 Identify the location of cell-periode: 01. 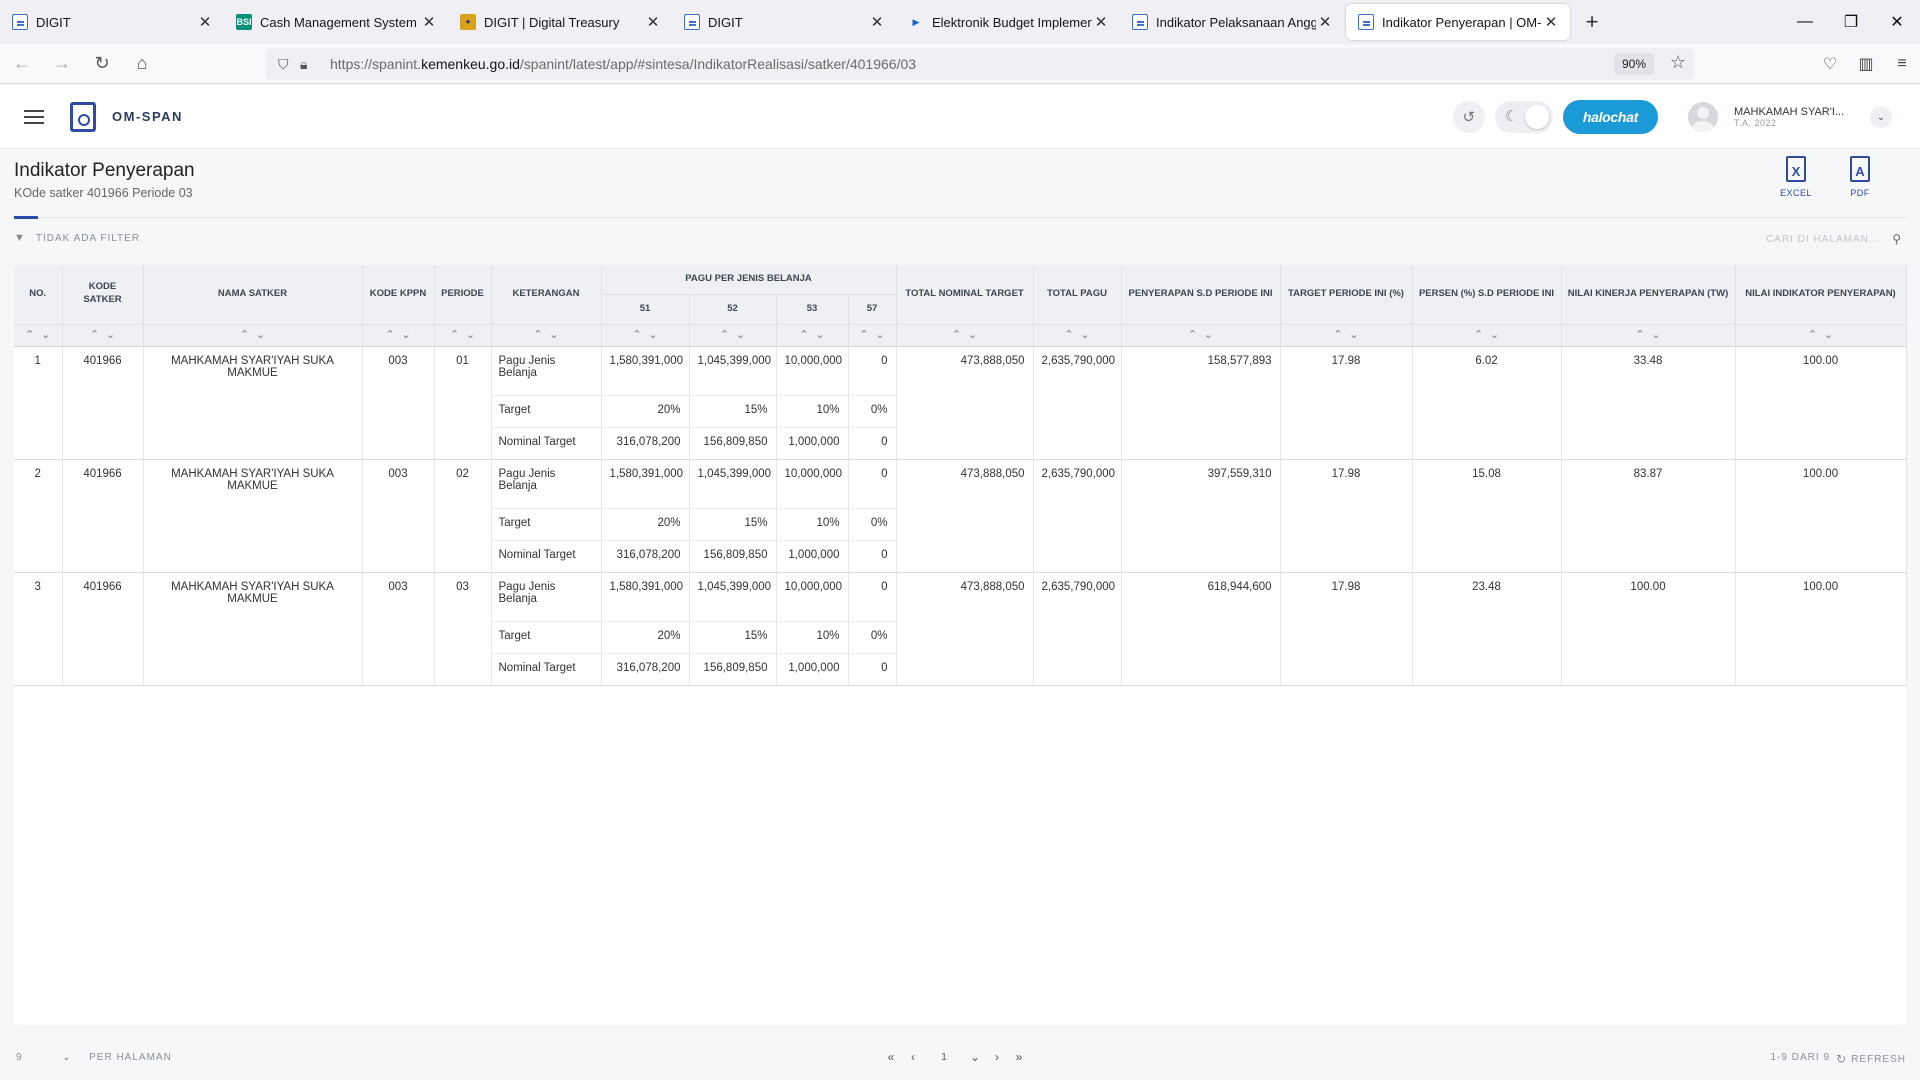
(463, 403).